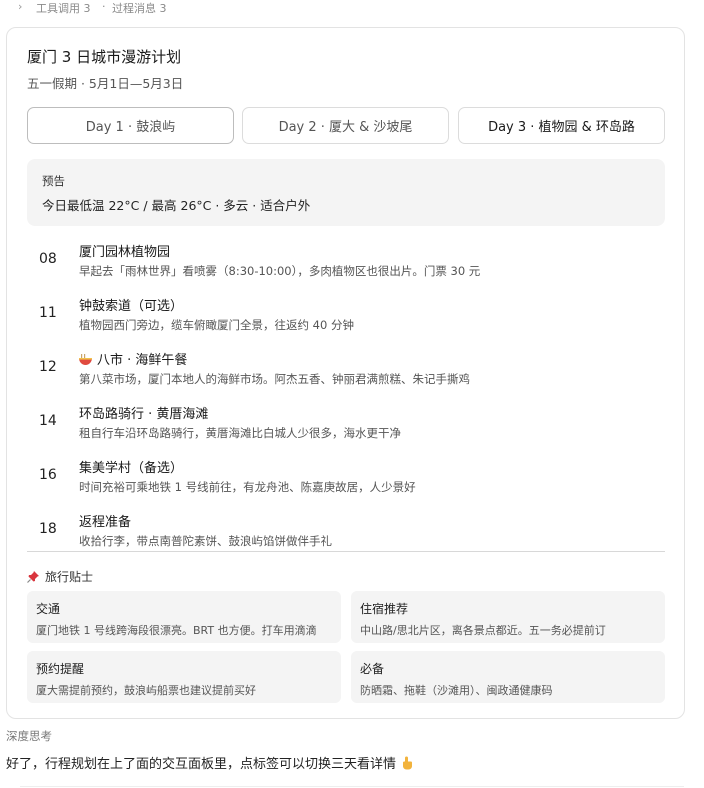 The image size is (704, 788). Describe the element at coordinates (372, 669) in the screenshot. I see `tip-title: 必备` at that location.